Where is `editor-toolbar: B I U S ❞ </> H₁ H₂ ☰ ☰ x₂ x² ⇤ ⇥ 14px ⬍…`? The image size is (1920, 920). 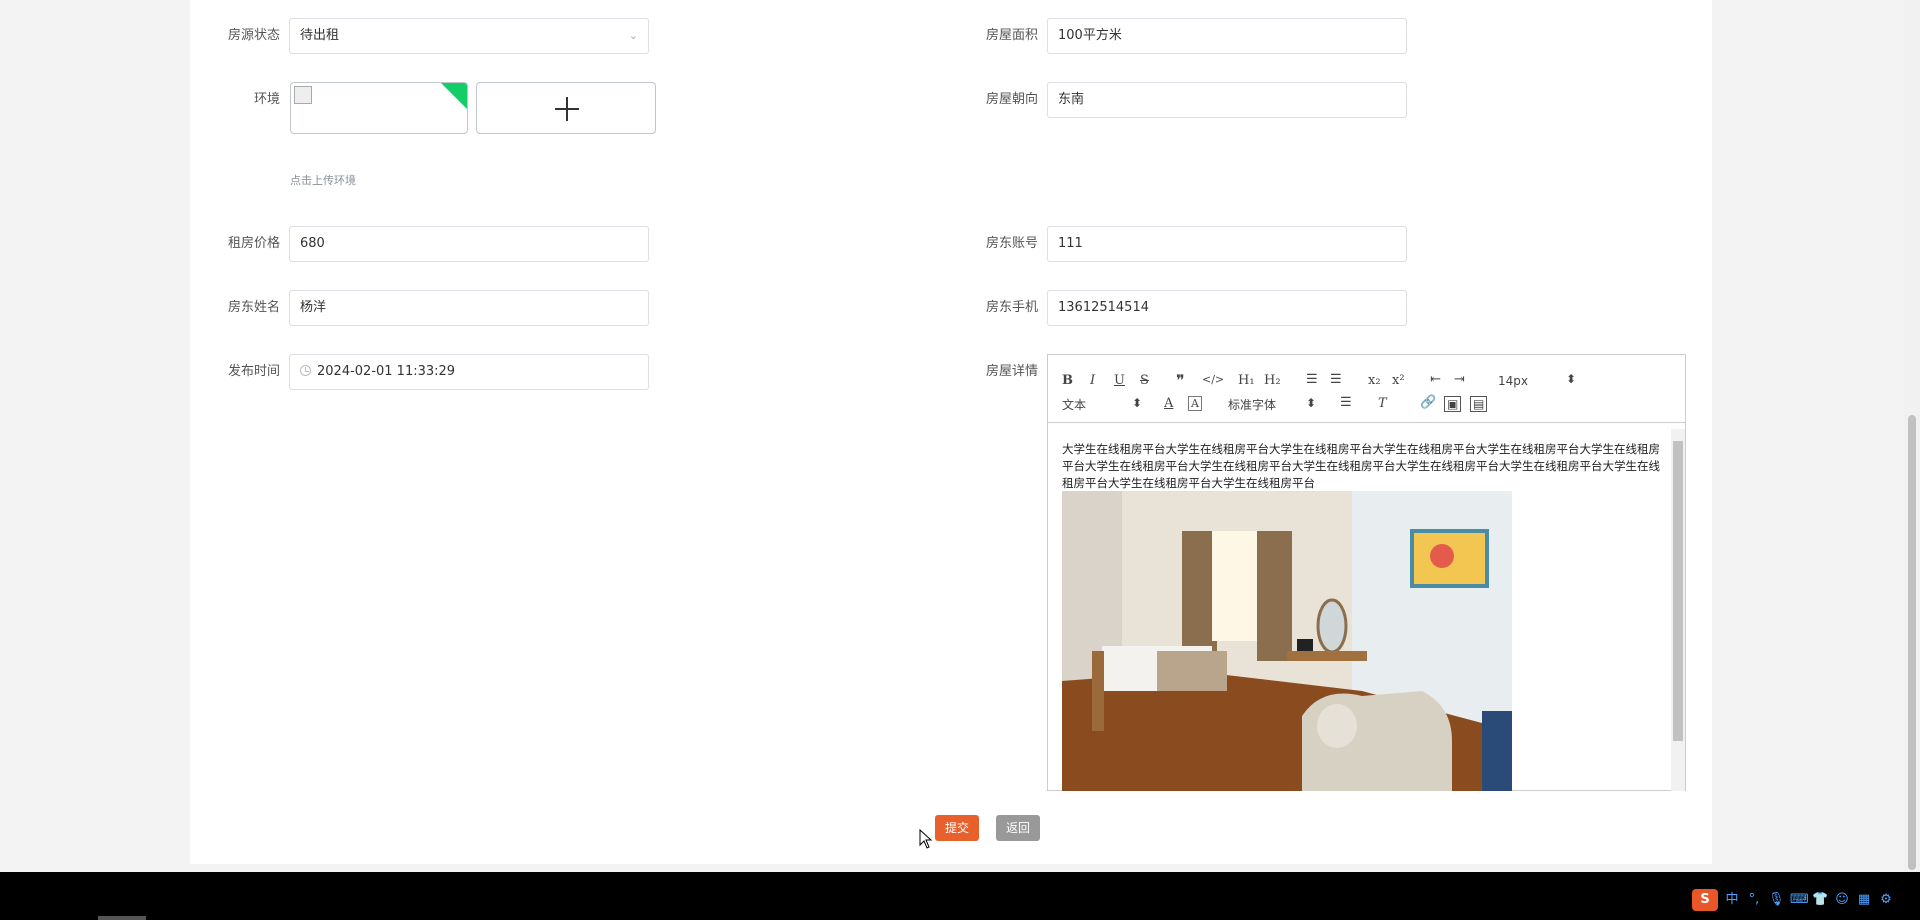
editor-toolbar: B I U S ❞ </> H₁ H₂ ☰ ☰ x₂ x² ⇤ ⇥ 14px ⬍… is located at coordinates (1366, 397).